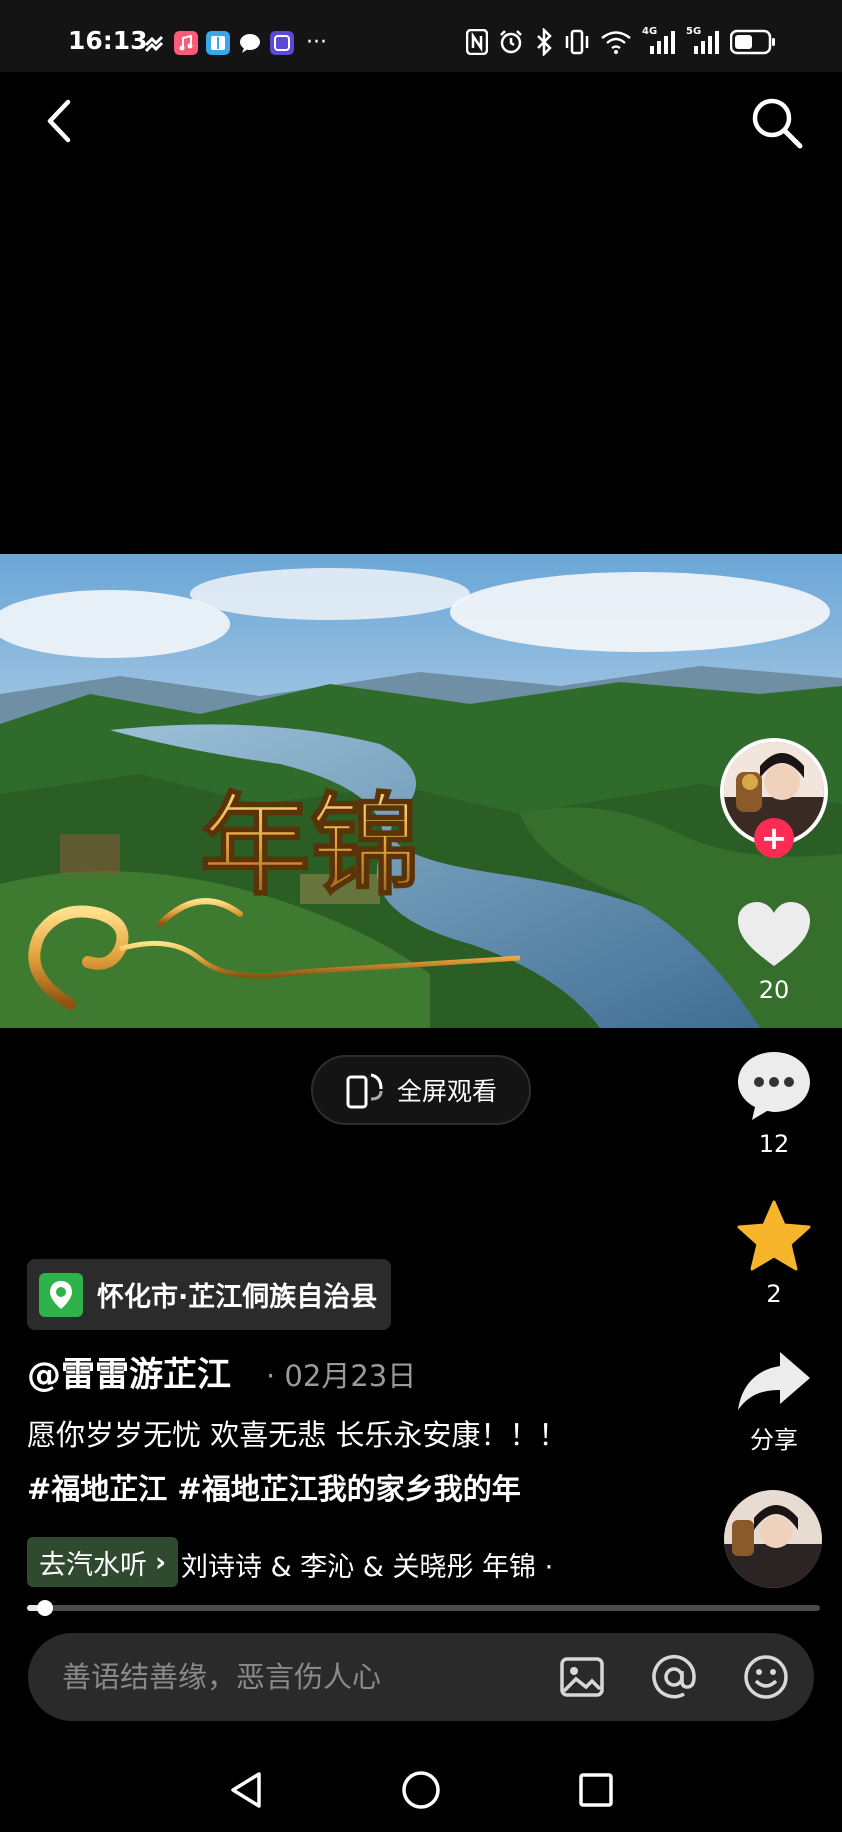  Describe the element at coordinates (274, 1487) in the screenshot. I see `post-hashtags: #福地芷江 #福地芷江我的家乡我的年` at that location.